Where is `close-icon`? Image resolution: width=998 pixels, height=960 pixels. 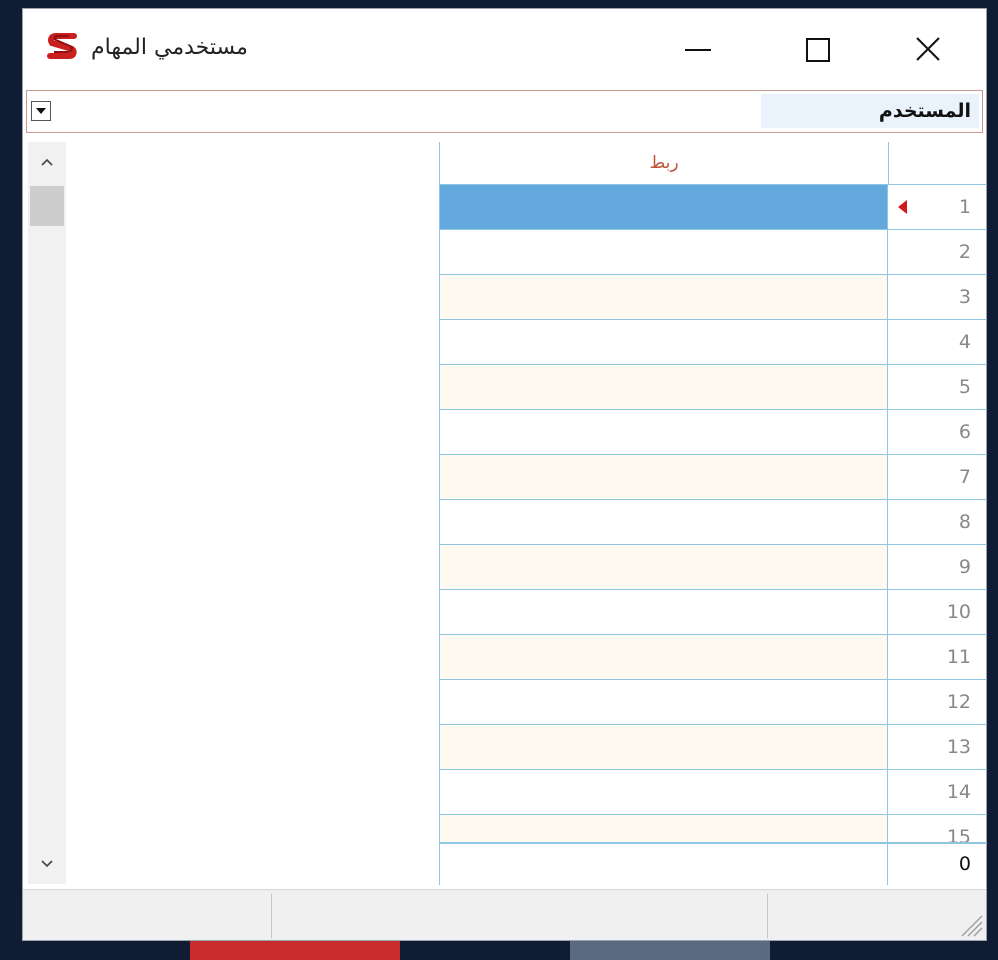 close-icon is located at coordinates (928, 49).